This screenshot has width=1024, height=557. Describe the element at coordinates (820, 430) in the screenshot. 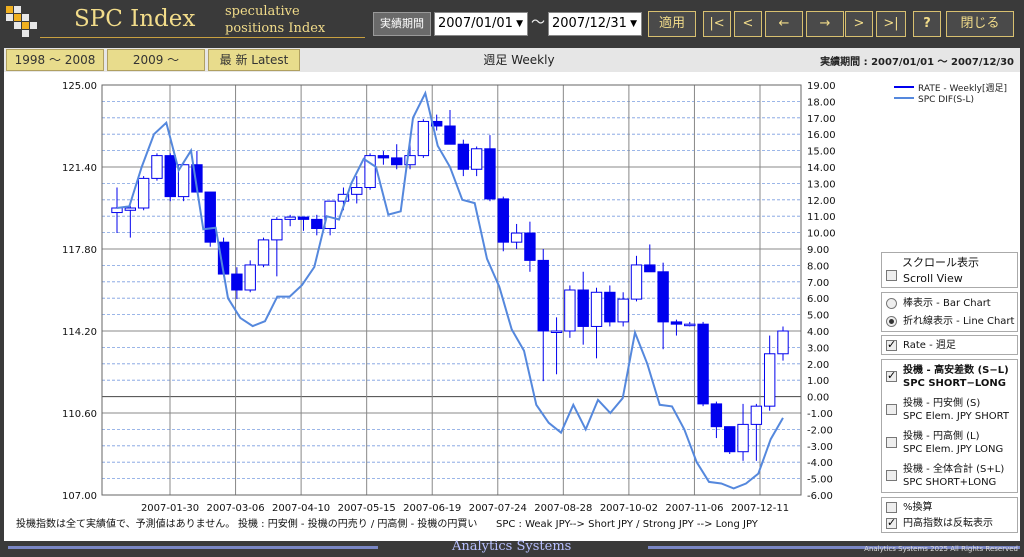

I see `y-right-tick-label: -2.00` at that location.